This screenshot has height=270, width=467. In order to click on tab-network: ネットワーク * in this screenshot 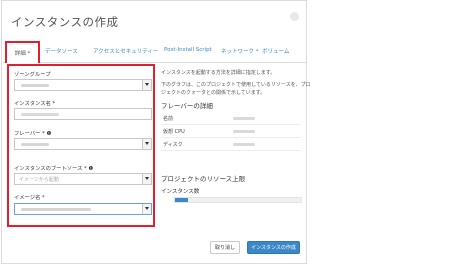, I will do `click(240, 51)`.